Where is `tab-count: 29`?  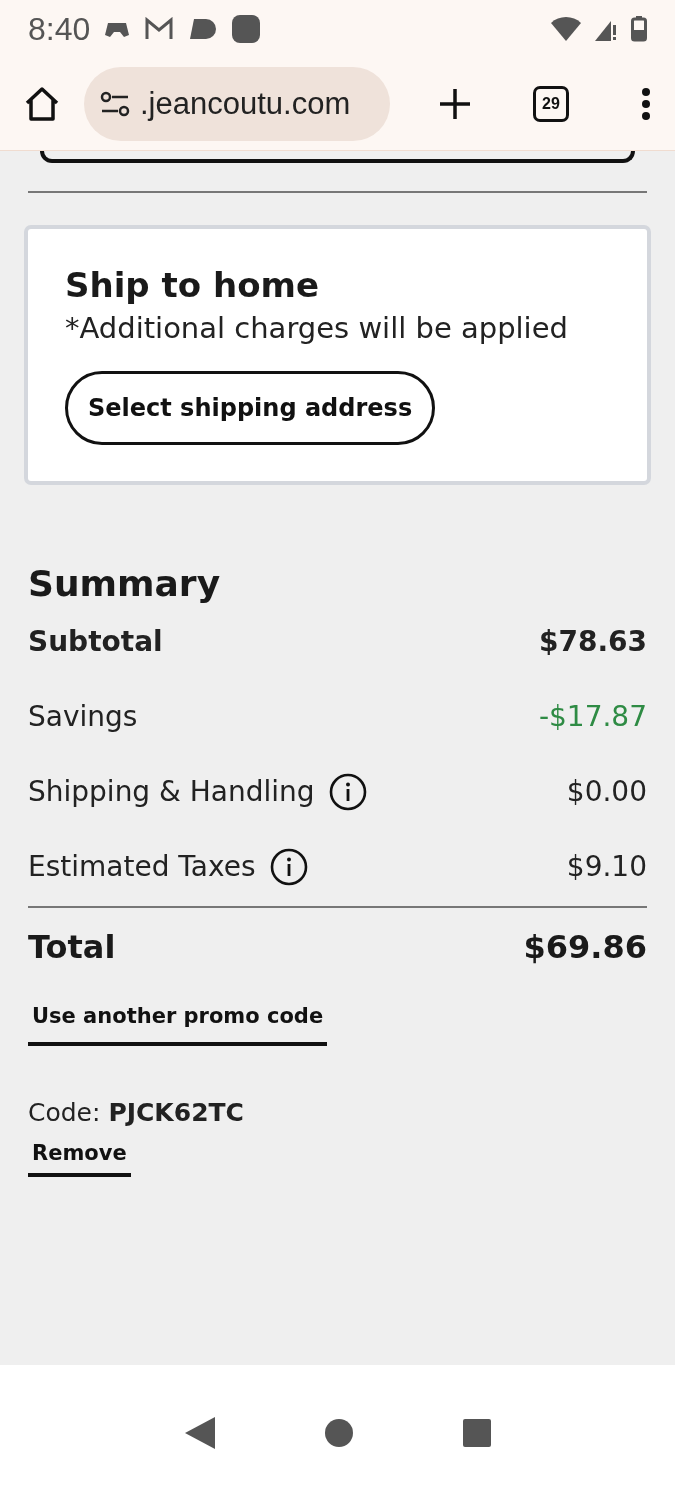 tab-count: 29 is located at coordinates (551, 104).